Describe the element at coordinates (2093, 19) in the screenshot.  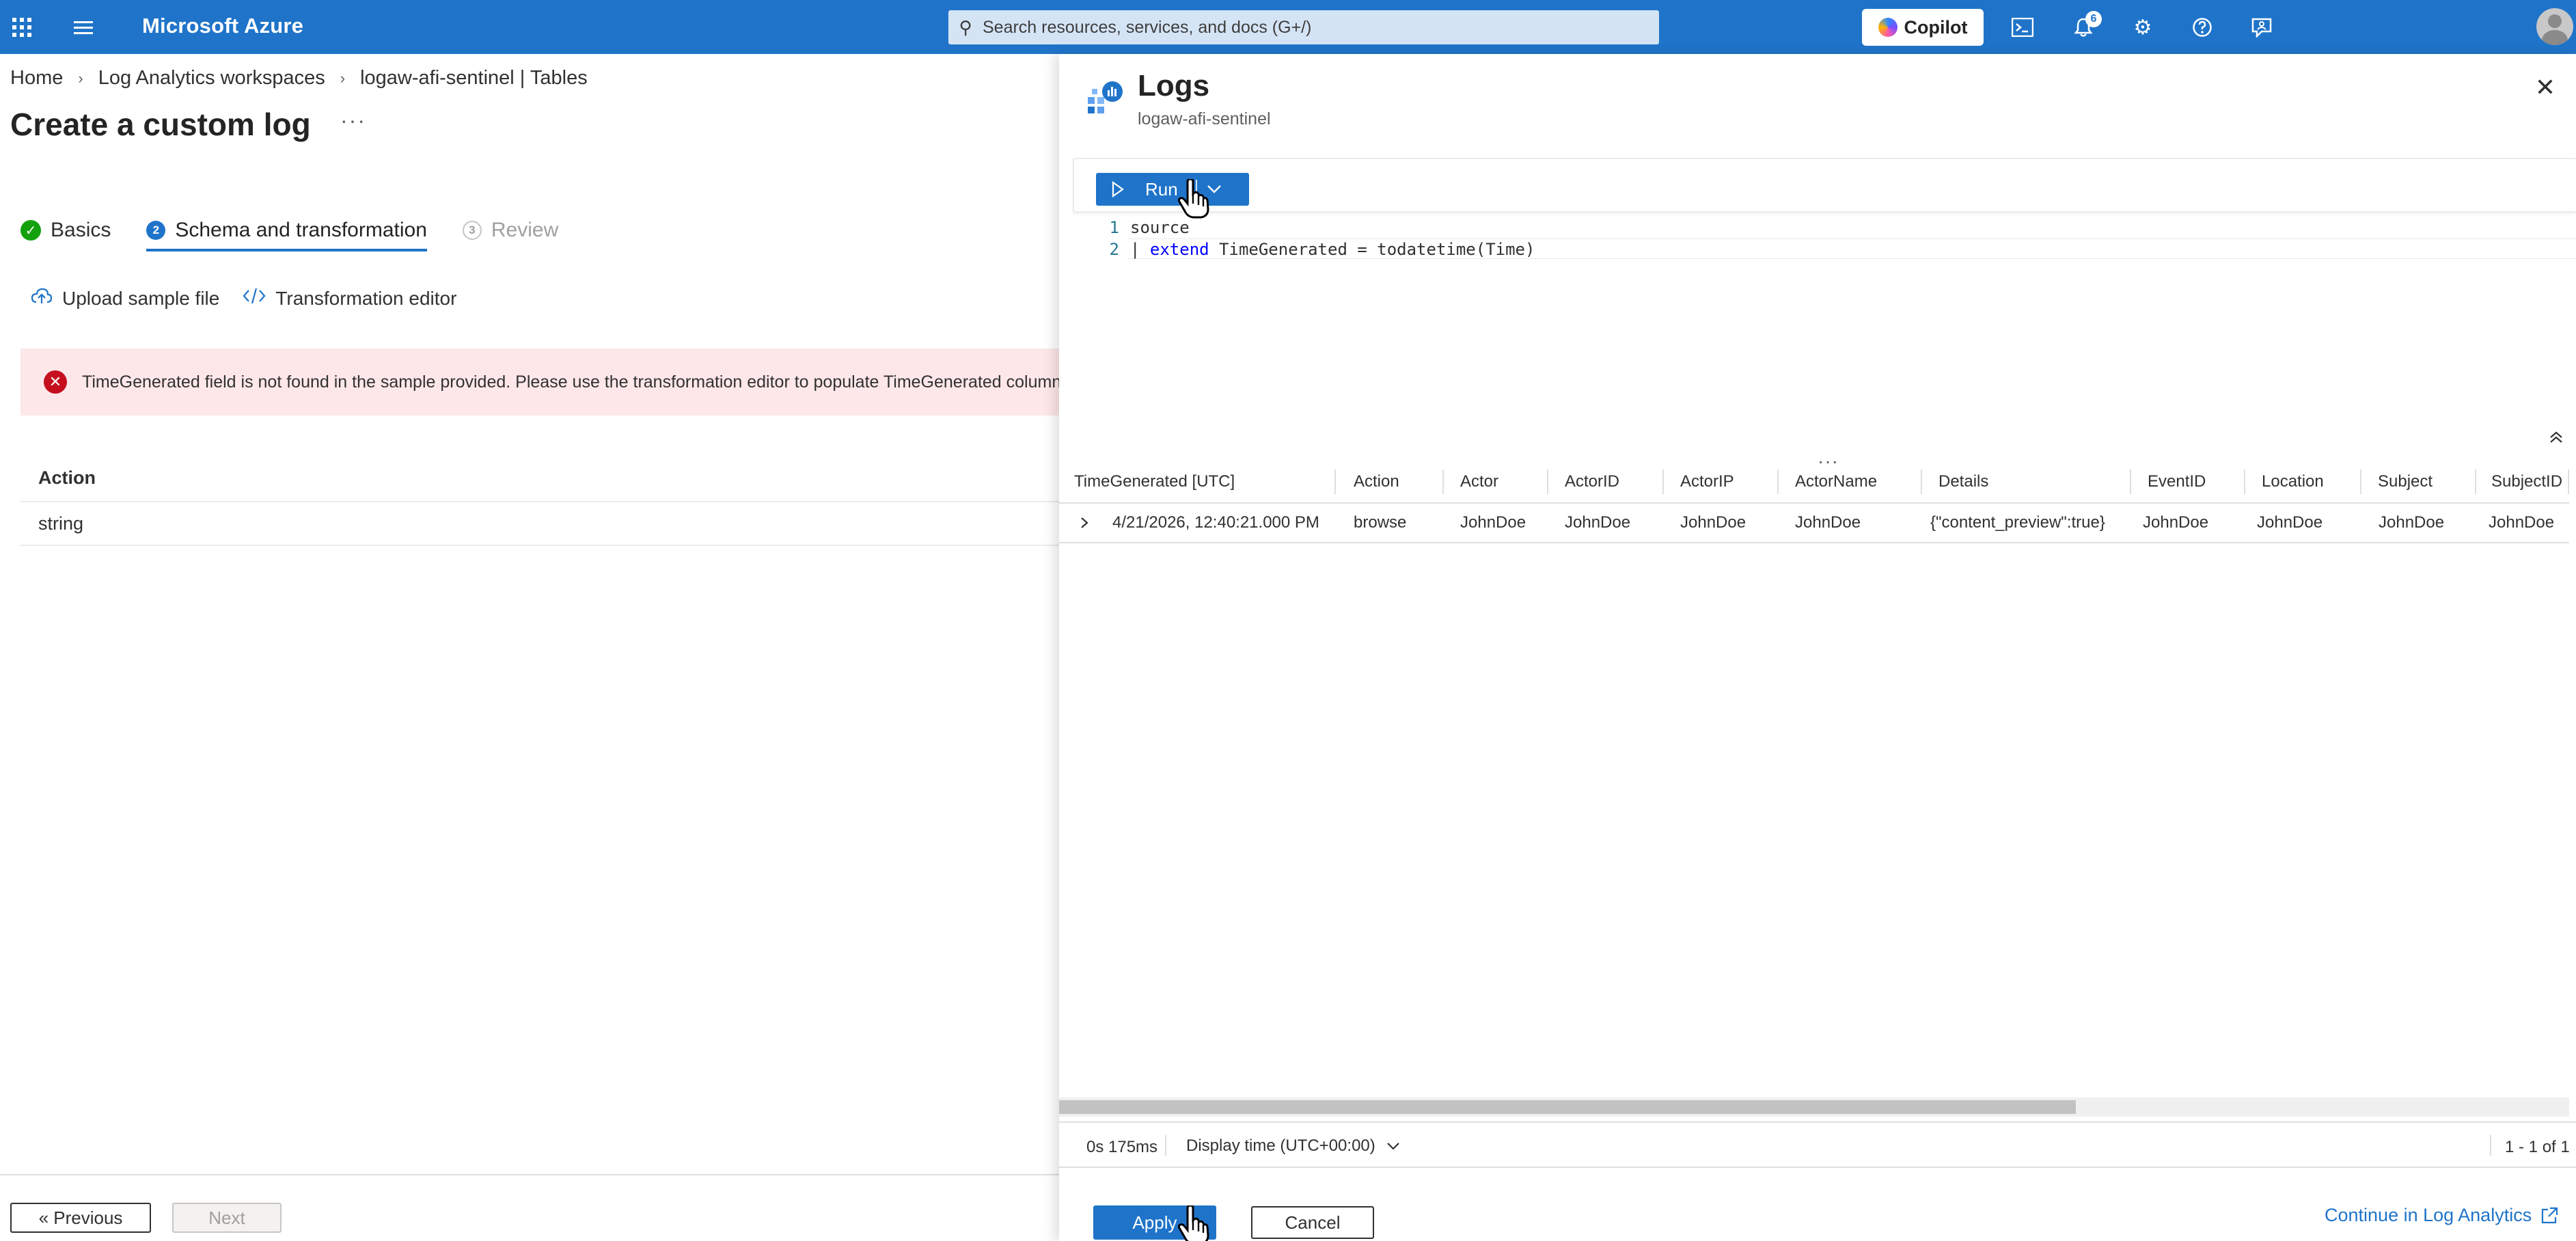
I see `notifications-badge: 6` at that location.